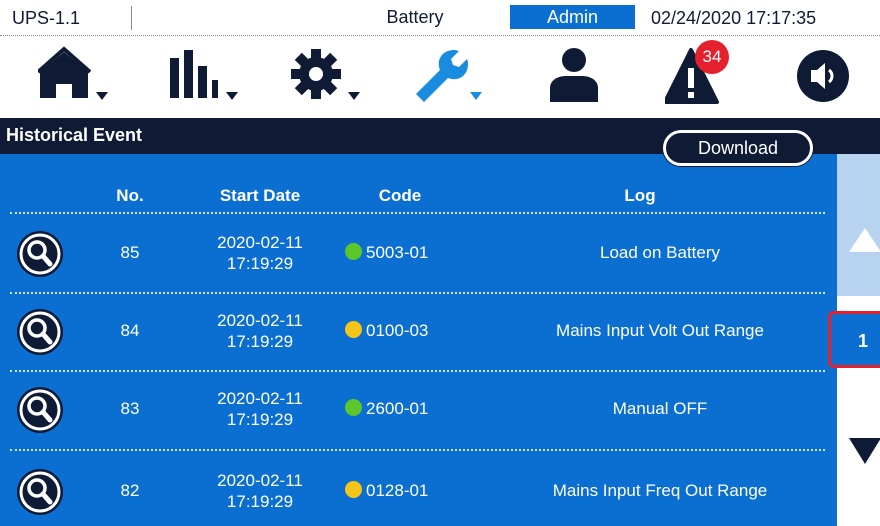 The width and height of the screenshot is (880, 526). What do you see at coordinates (397, 490) in the screenshot?
I see `event-code-text: 0128-01` at bounding box center [397, 490].